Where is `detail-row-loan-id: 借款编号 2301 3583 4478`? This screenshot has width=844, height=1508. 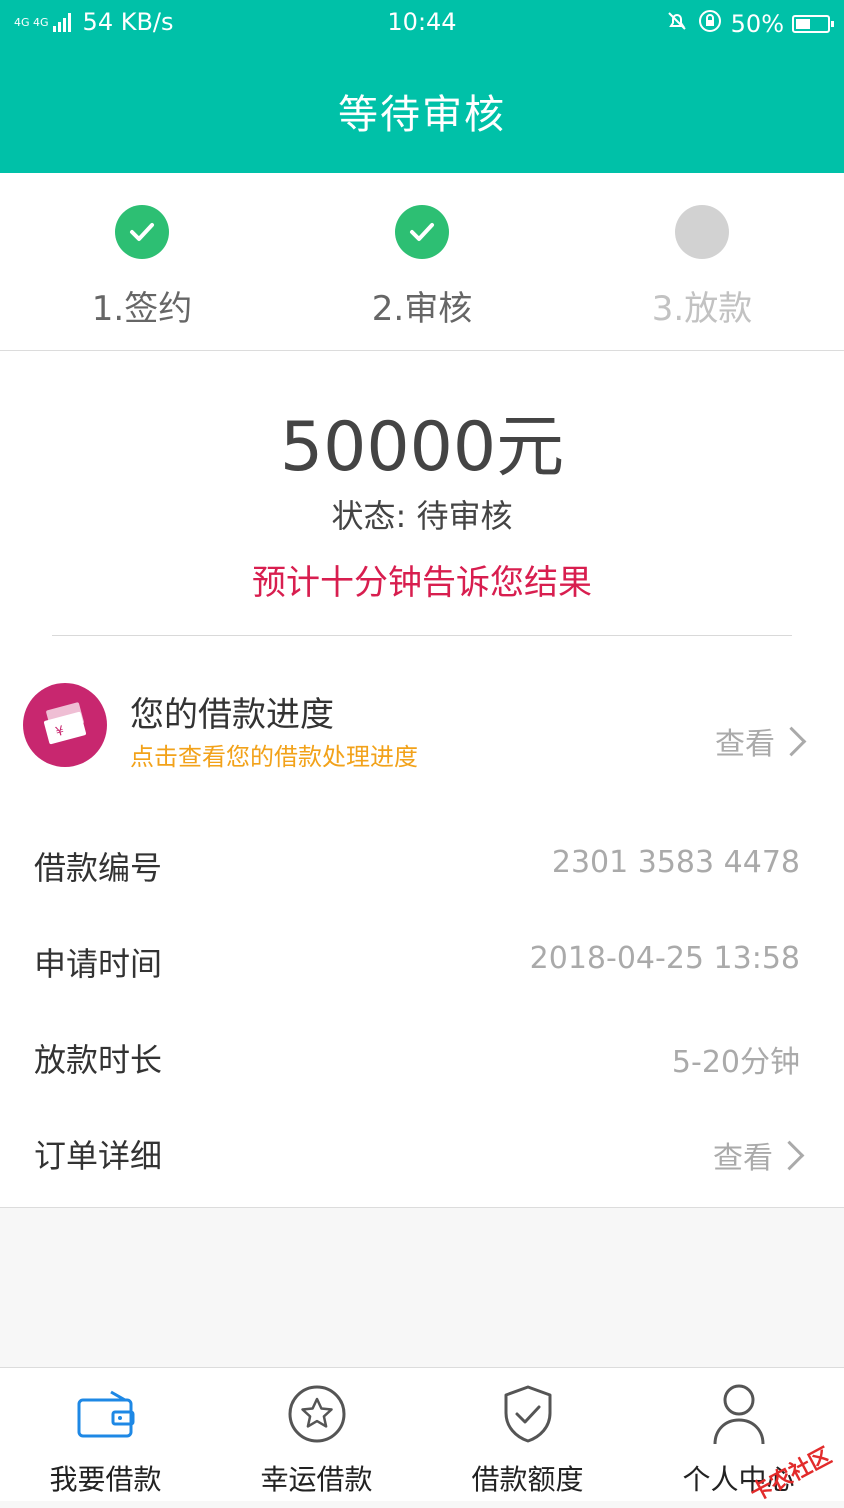 detail-row-loan-id: 借款编号 2301 3583 4478 is located at coordinates (422, 865).